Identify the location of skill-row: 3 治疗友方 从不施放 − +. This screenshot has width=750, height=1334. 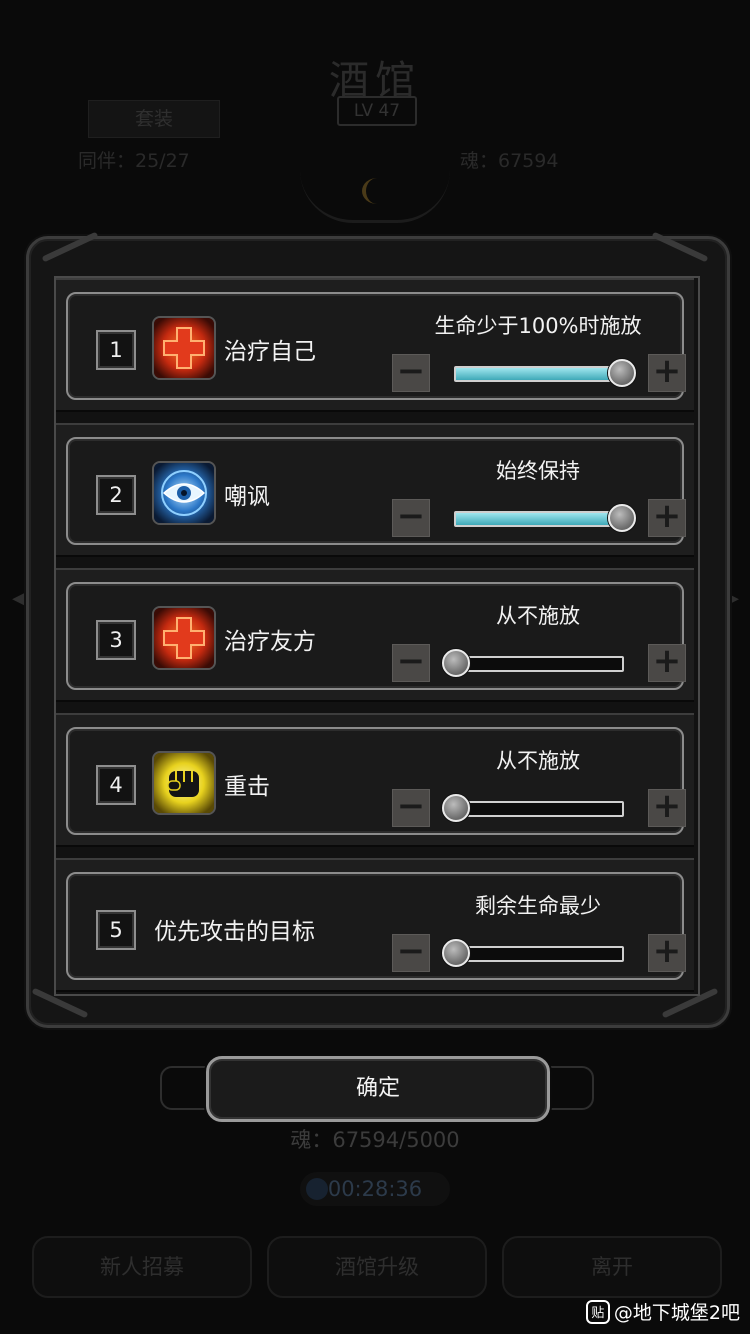
(375, 635).